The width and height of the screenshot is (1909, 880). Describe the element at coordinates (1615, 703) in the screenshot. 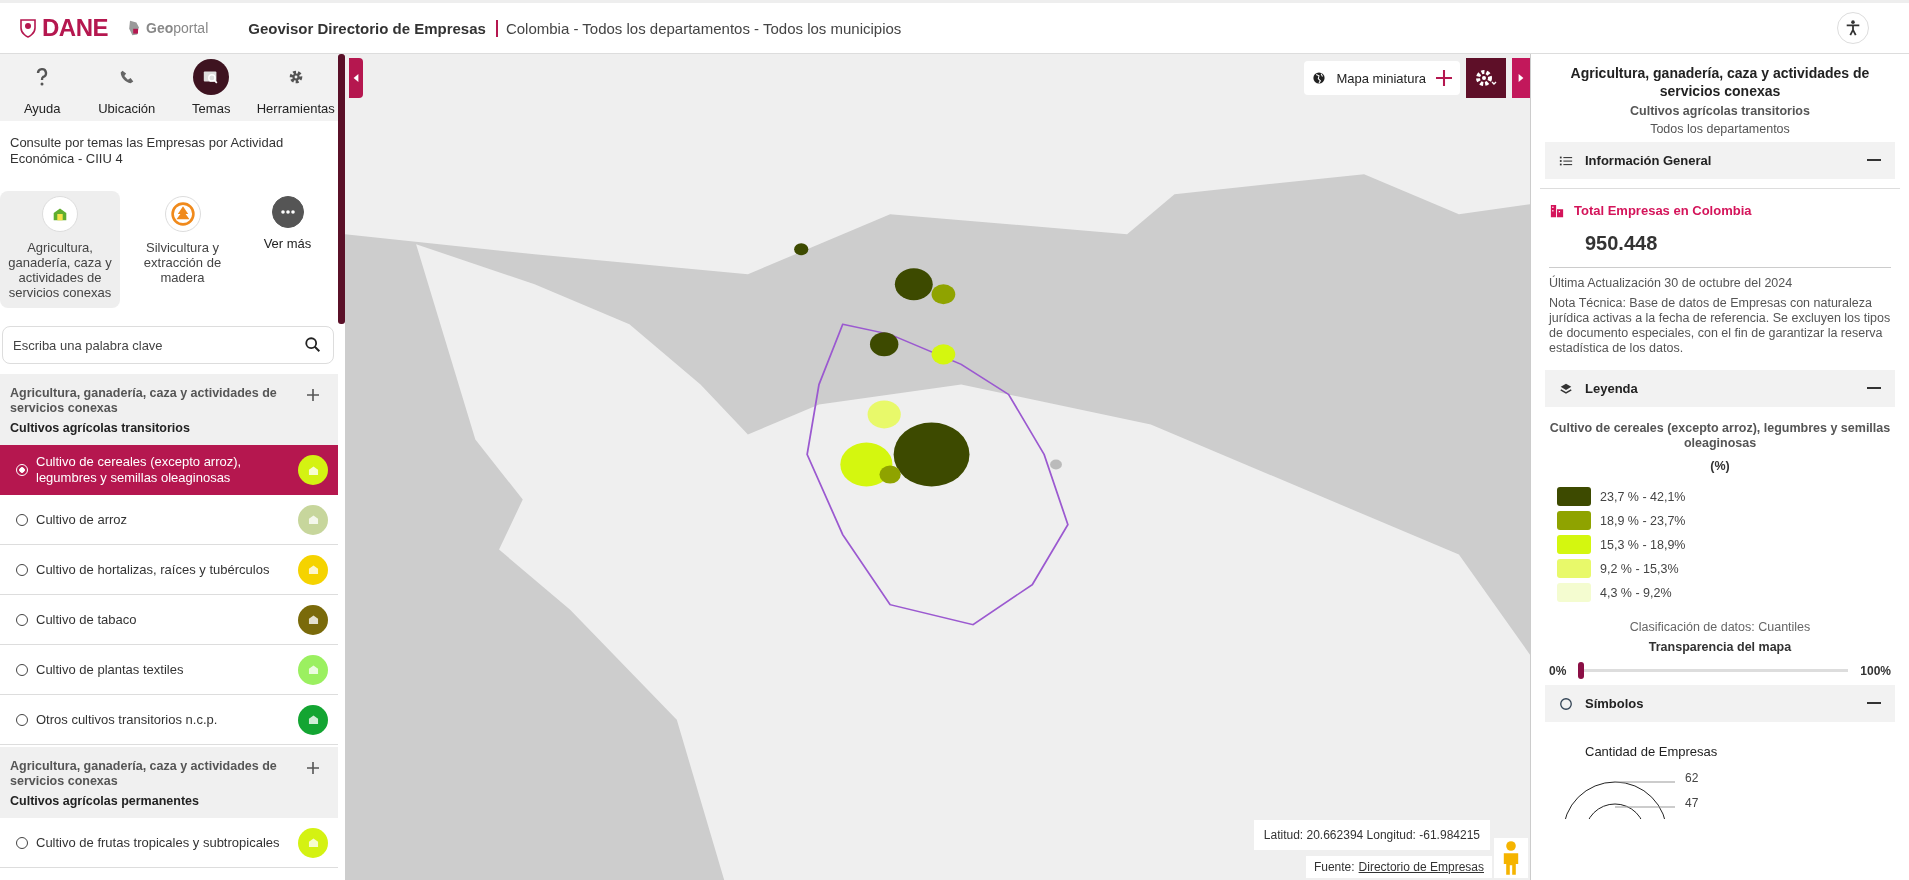

I see `section-title: Símbolos` at that location.